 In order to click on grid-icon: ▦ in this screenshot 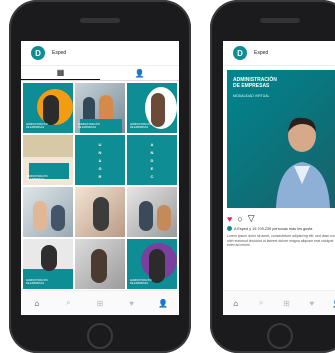, I will do `click(60, 72)`.